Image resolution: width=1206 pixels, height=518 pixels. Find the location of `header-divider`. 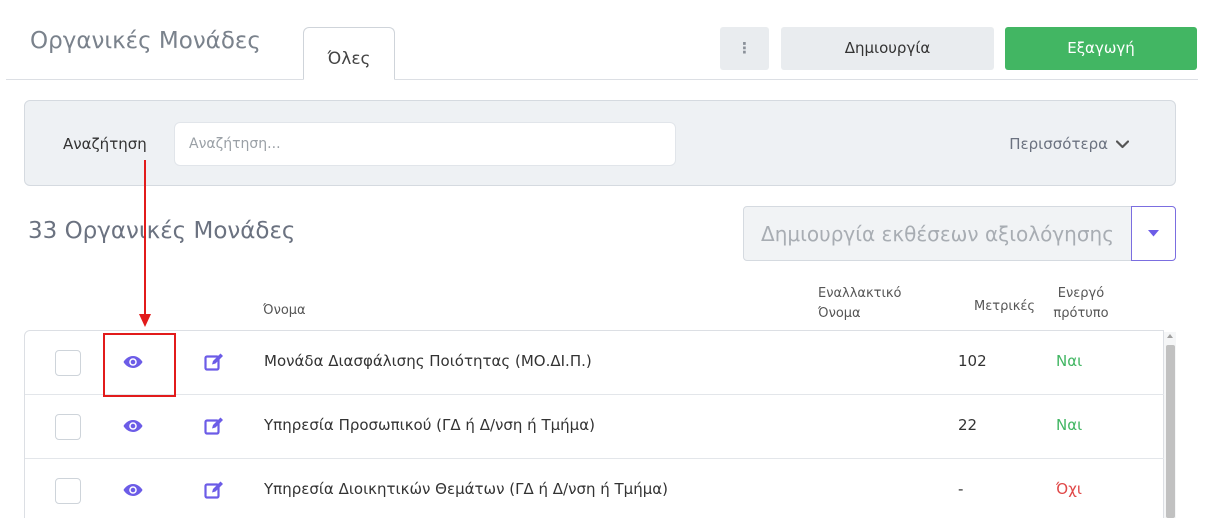

header-divider is located at coordinates (602, 79).